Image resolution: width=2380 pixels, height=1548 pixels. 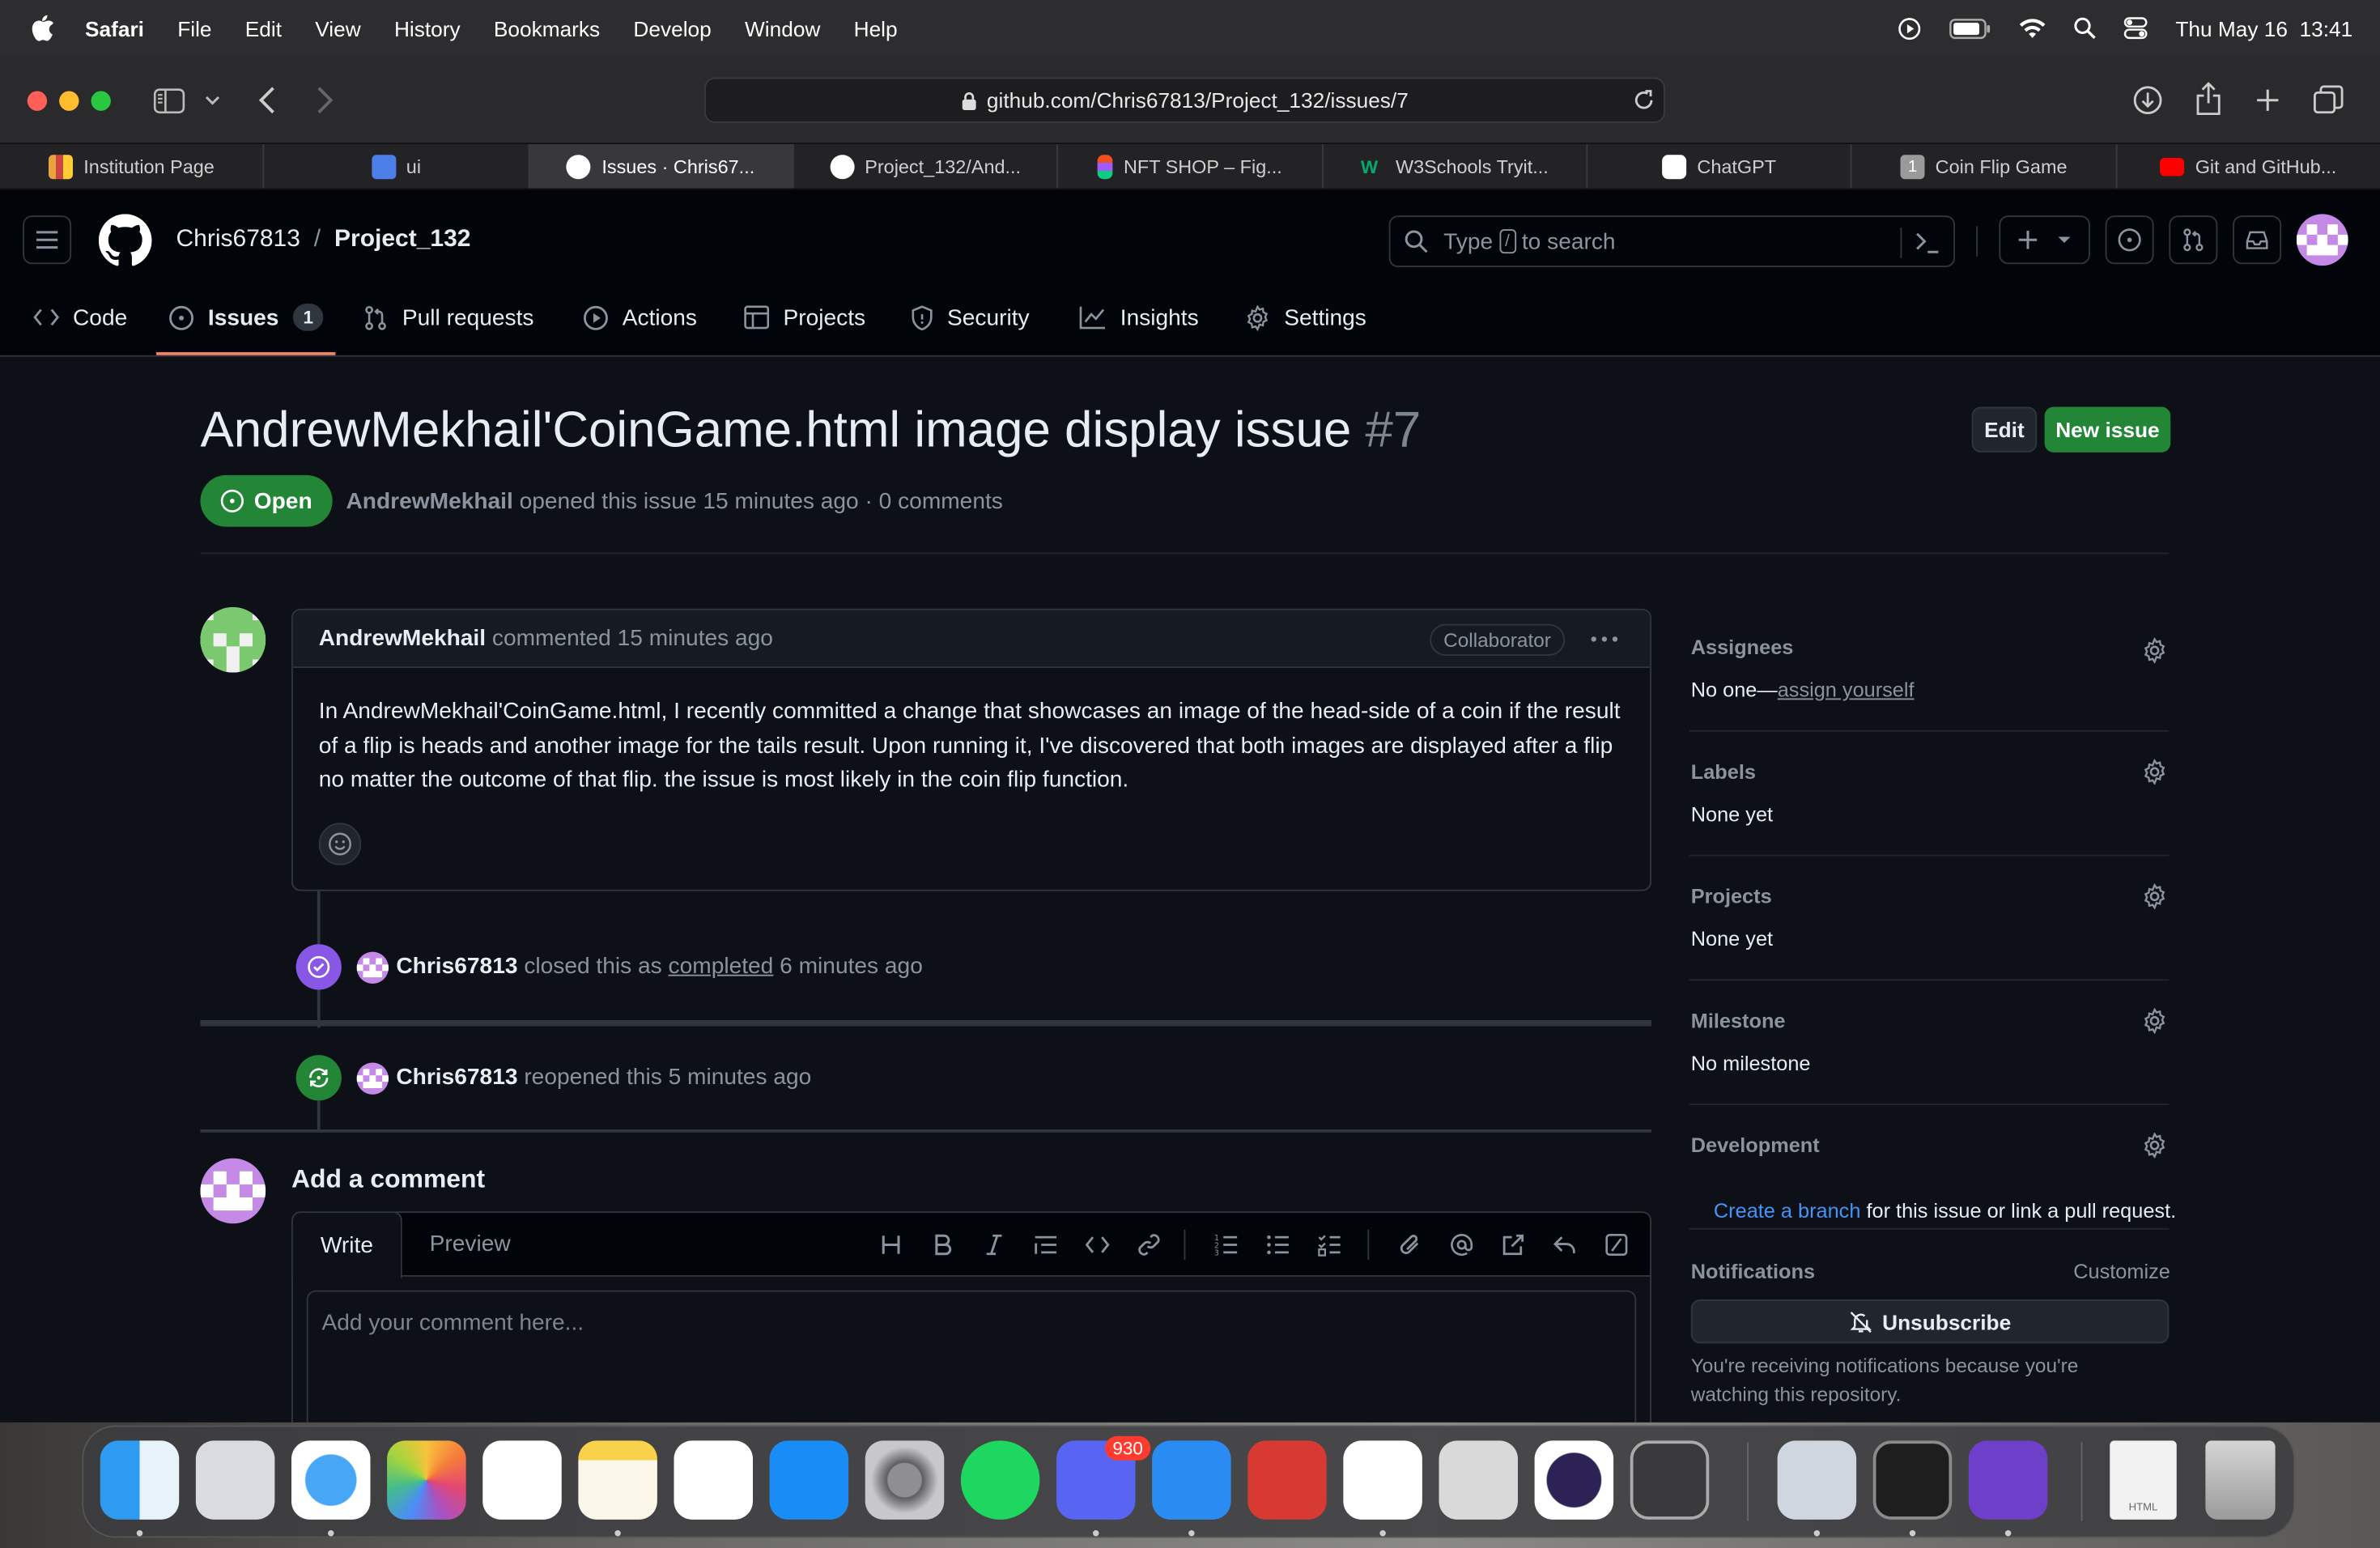 I want to click on menu-window: Window, so click(x=782, y=28).